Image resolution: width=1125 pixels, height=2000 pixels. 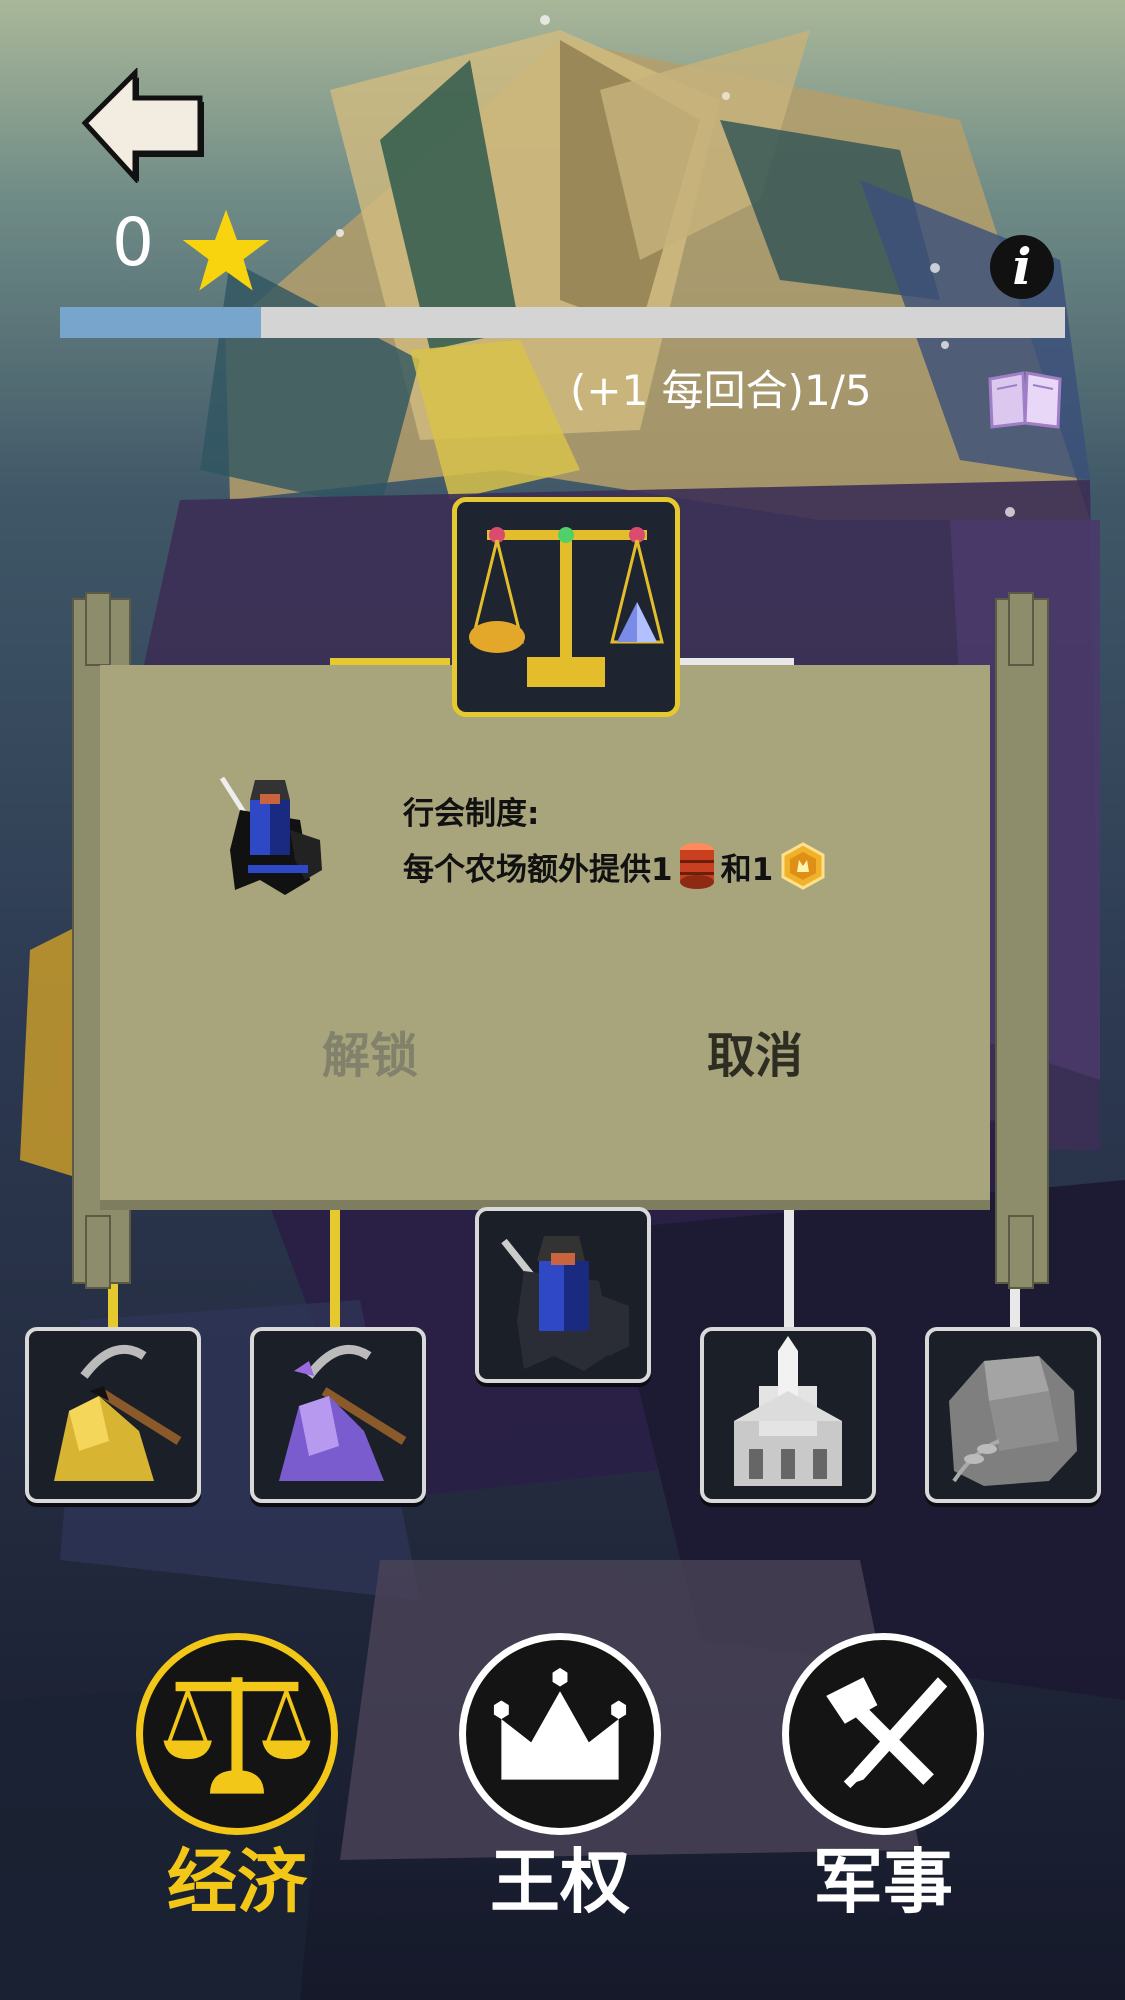 I want to click on tech-node-stone, so click(x=1013, y=1415).